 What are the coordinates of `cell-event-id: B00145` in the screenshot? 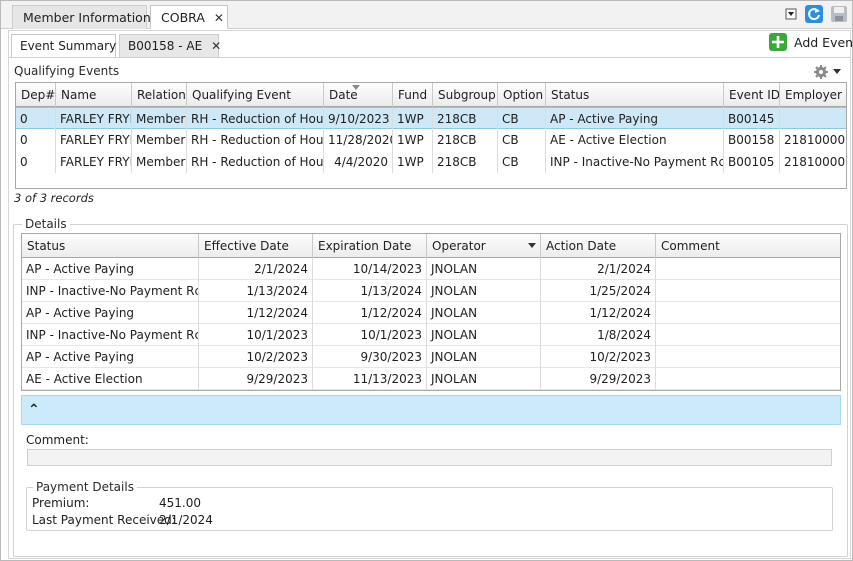 It's located at (752, 119).